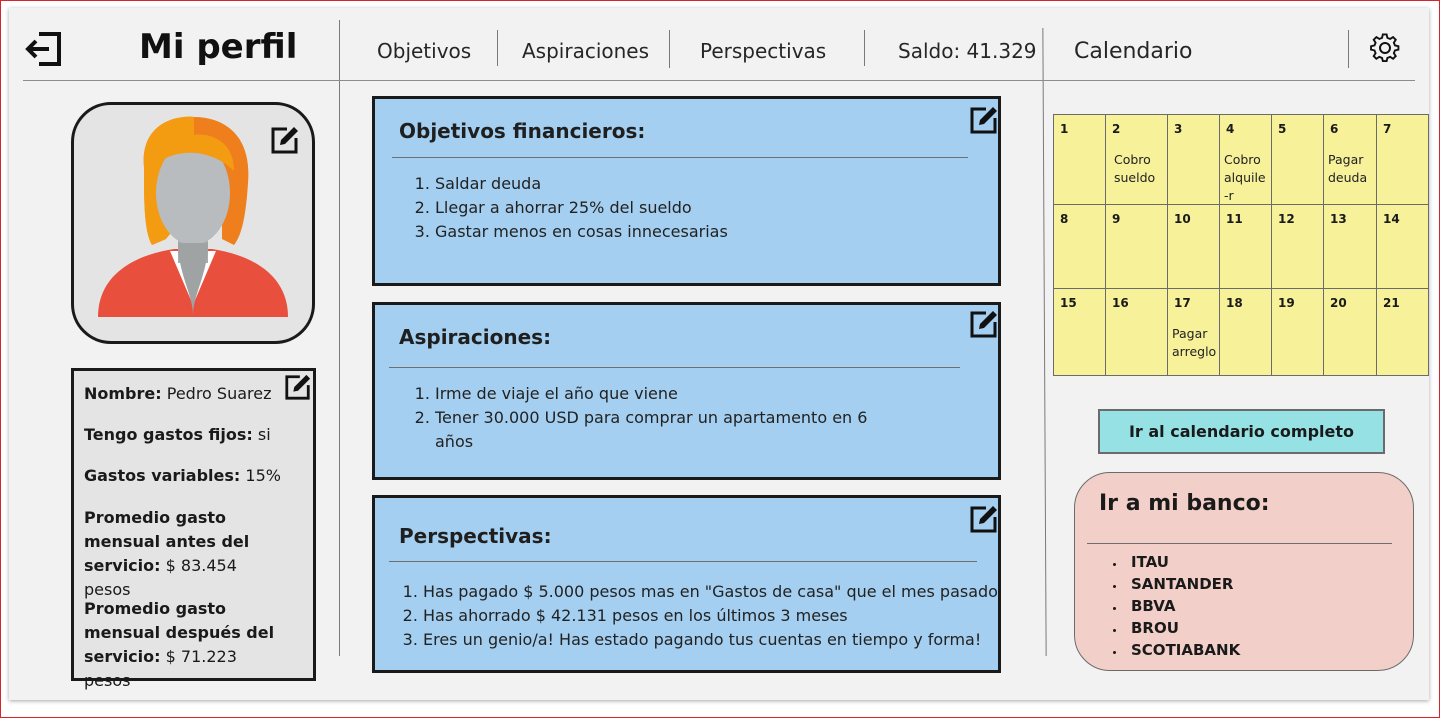 The height and width of the screenshot is (718, 1440). Describe the element at coordinates (1116, 129) in the screenshot. I see `calendar-day-number: 2` at that location.